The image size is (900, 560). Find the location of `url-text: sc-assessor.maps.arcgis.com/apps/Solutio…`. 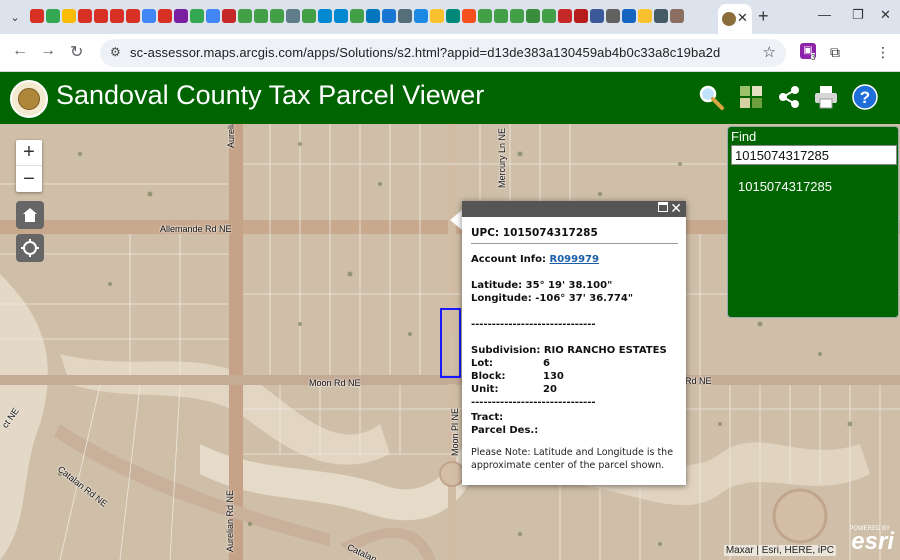

url-text: sc-assessor.maps.arcgis.com/apps/Solutio… is located at coordinates (425, 52).